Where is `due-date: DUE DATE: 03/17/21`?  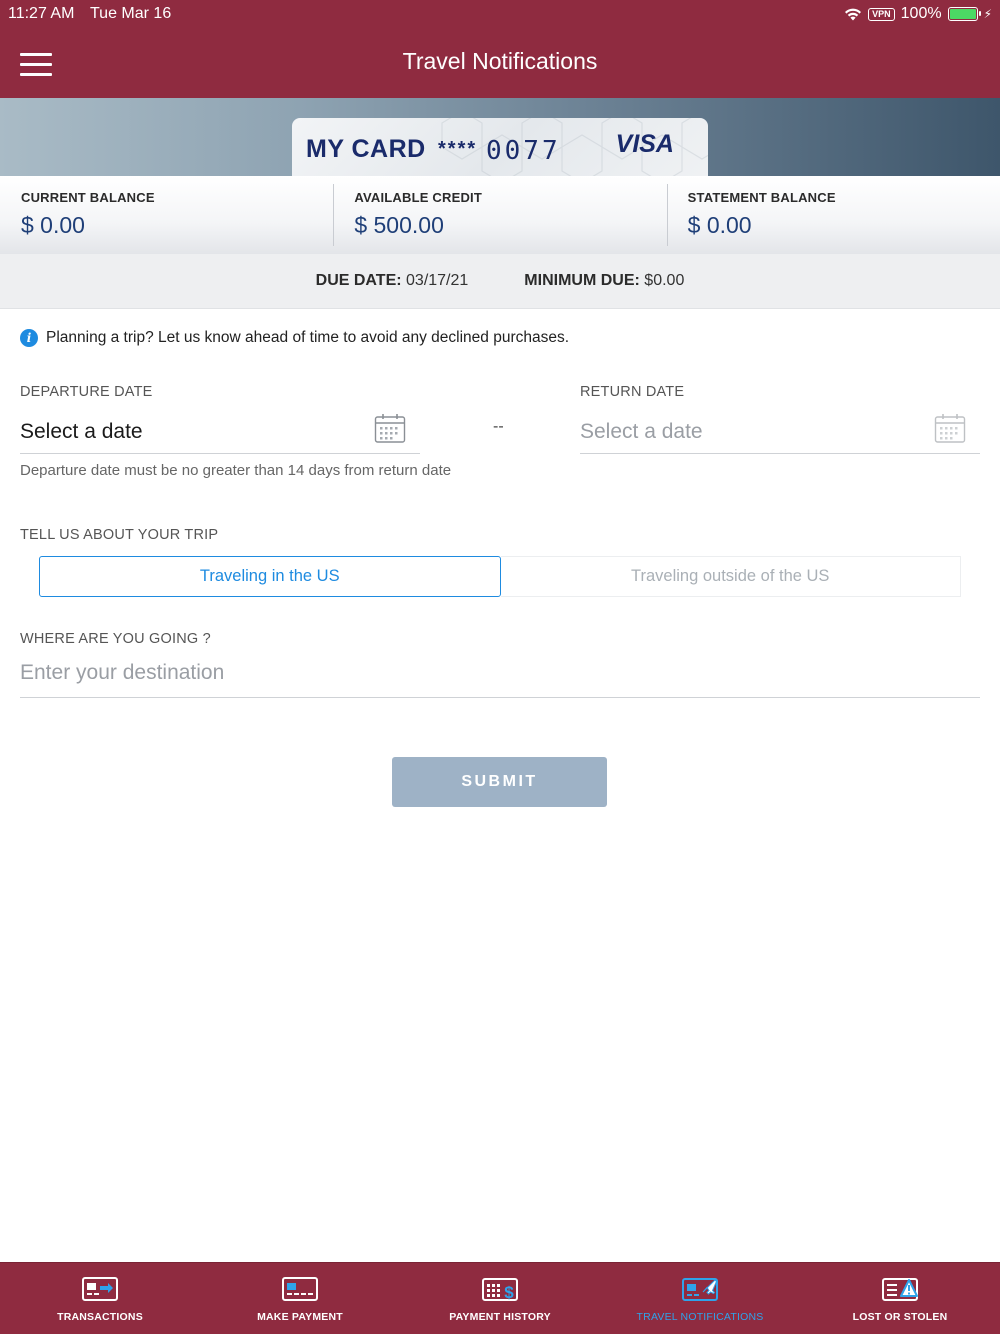 due-date: DUE DATE: 03/17/21 is located at coordinates (392, 281).